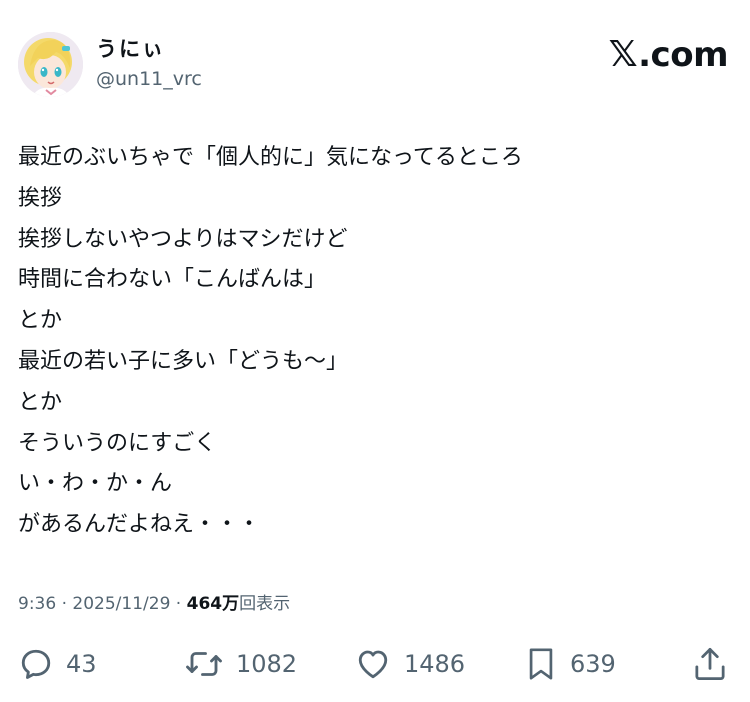 The width and height of the screenshot is (750, 702). What do you see at coordinates (149, 79) in the screenshot?
I see `user-handle: @un11_vrc` at bounding box center [149, 79].